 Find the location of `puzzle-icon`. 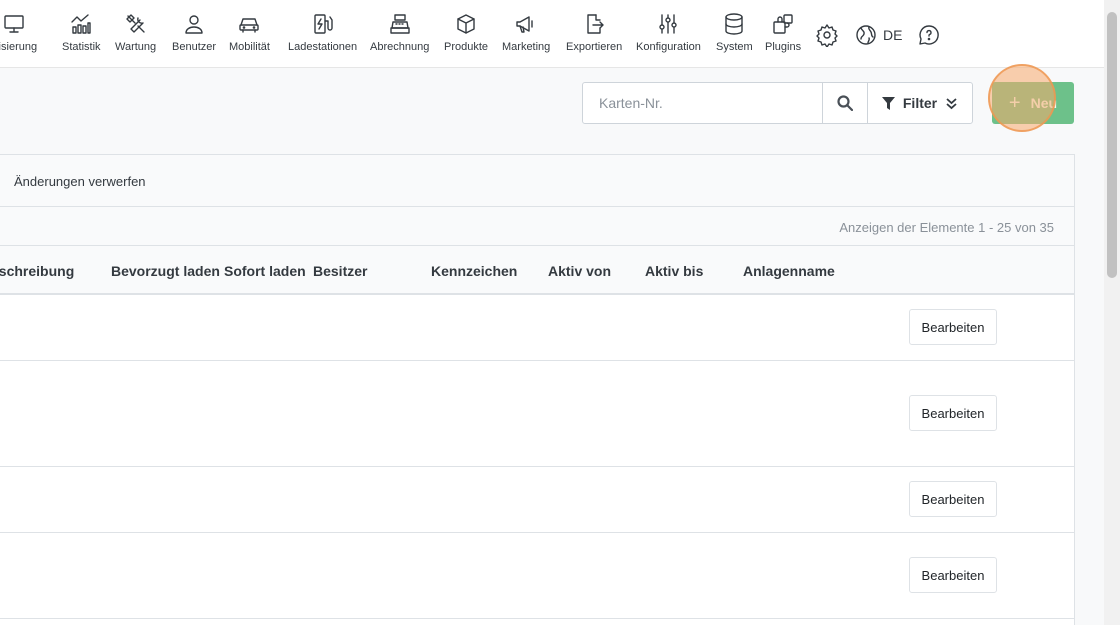

puzzle-icon is located at coordinates (783, 24).